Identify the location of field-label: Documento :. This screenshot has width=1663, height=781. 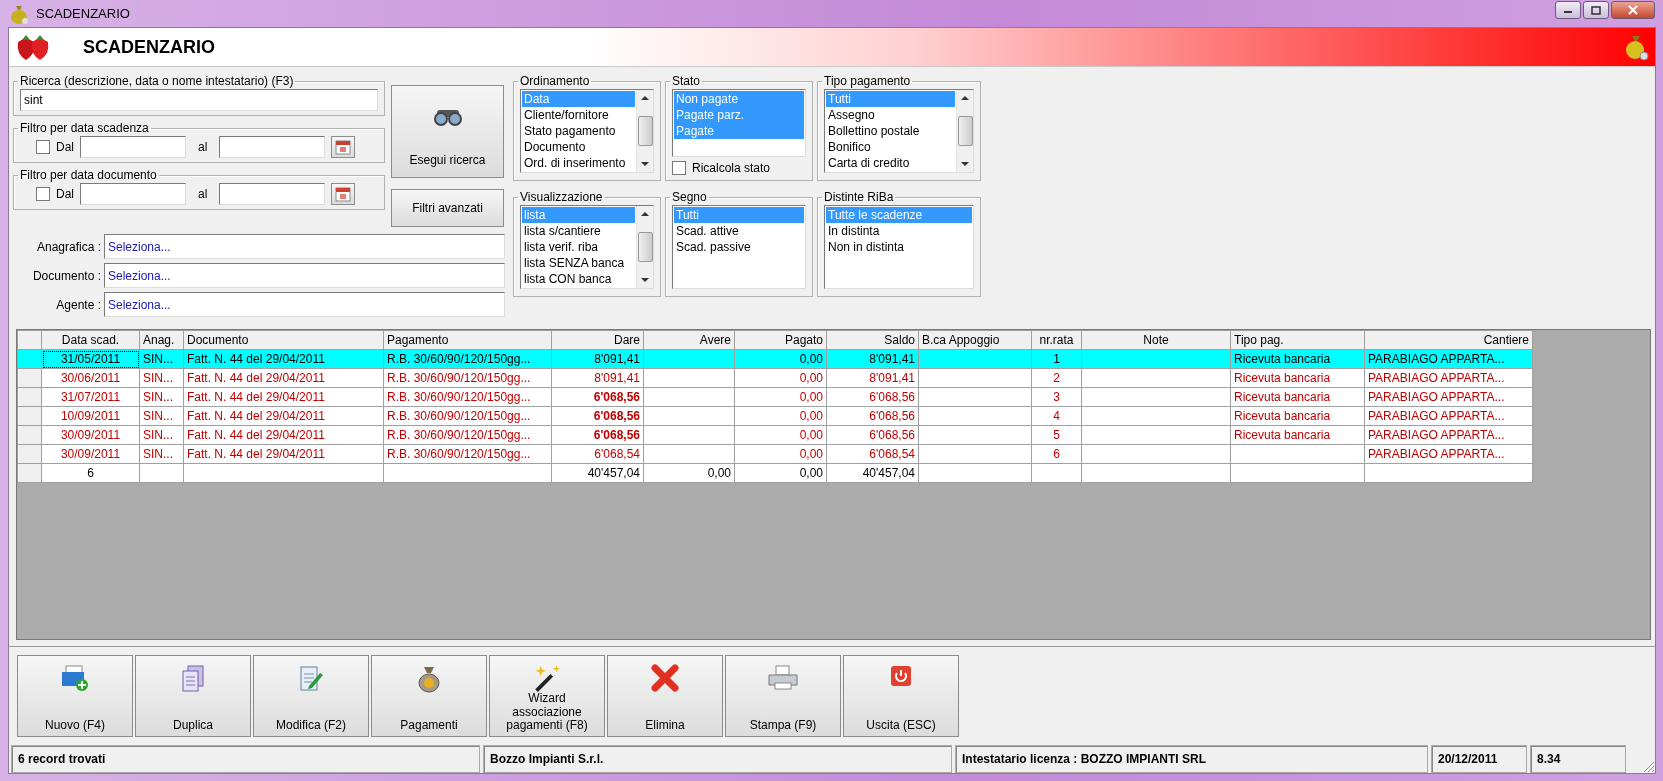
(66, 276).